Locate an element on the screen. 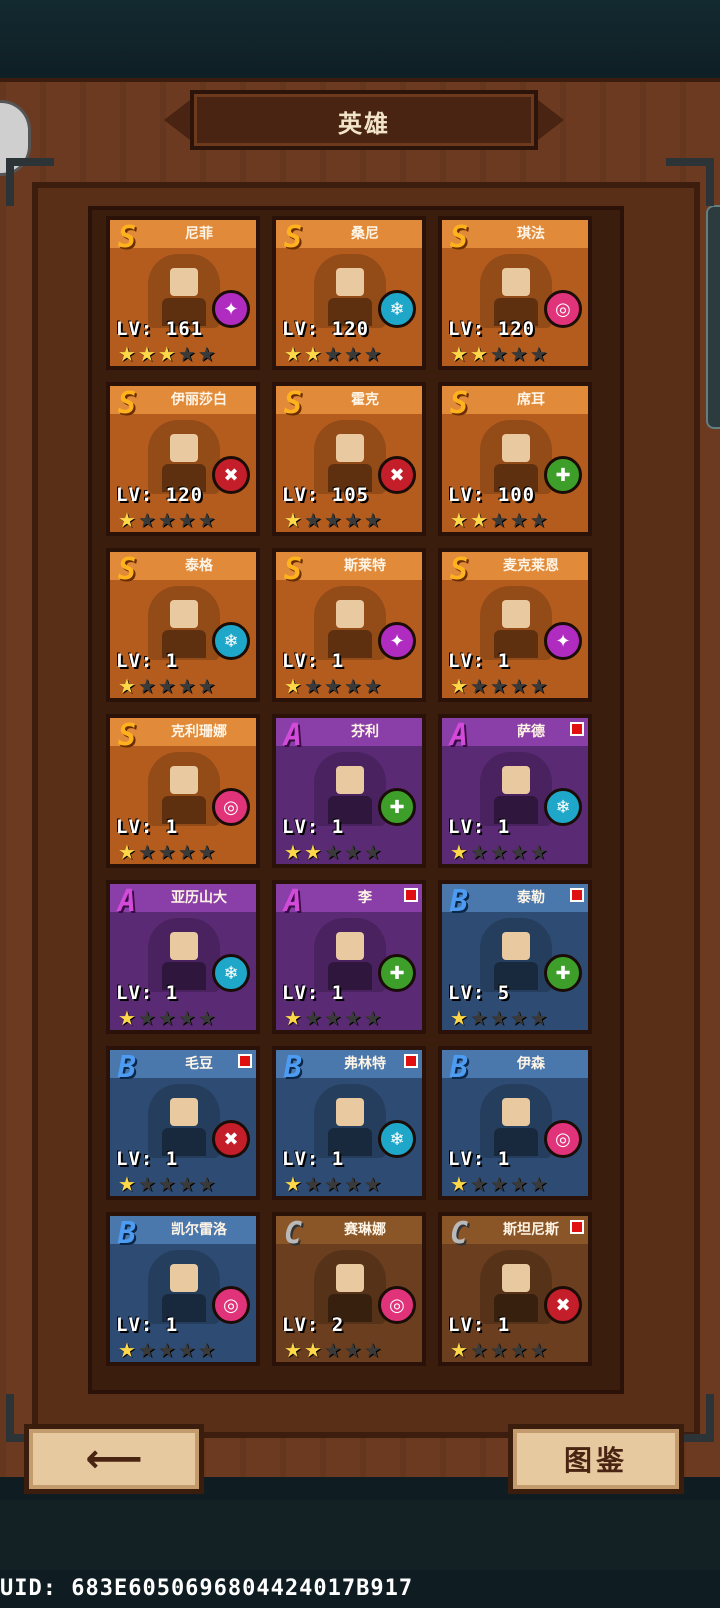 The height and width of the screenshot is (1608, 720). hero-card: S 克利珊娜 ◎ LV: 1 ★ ★ ★ ★ ★ is located at coordinates (183, 791).